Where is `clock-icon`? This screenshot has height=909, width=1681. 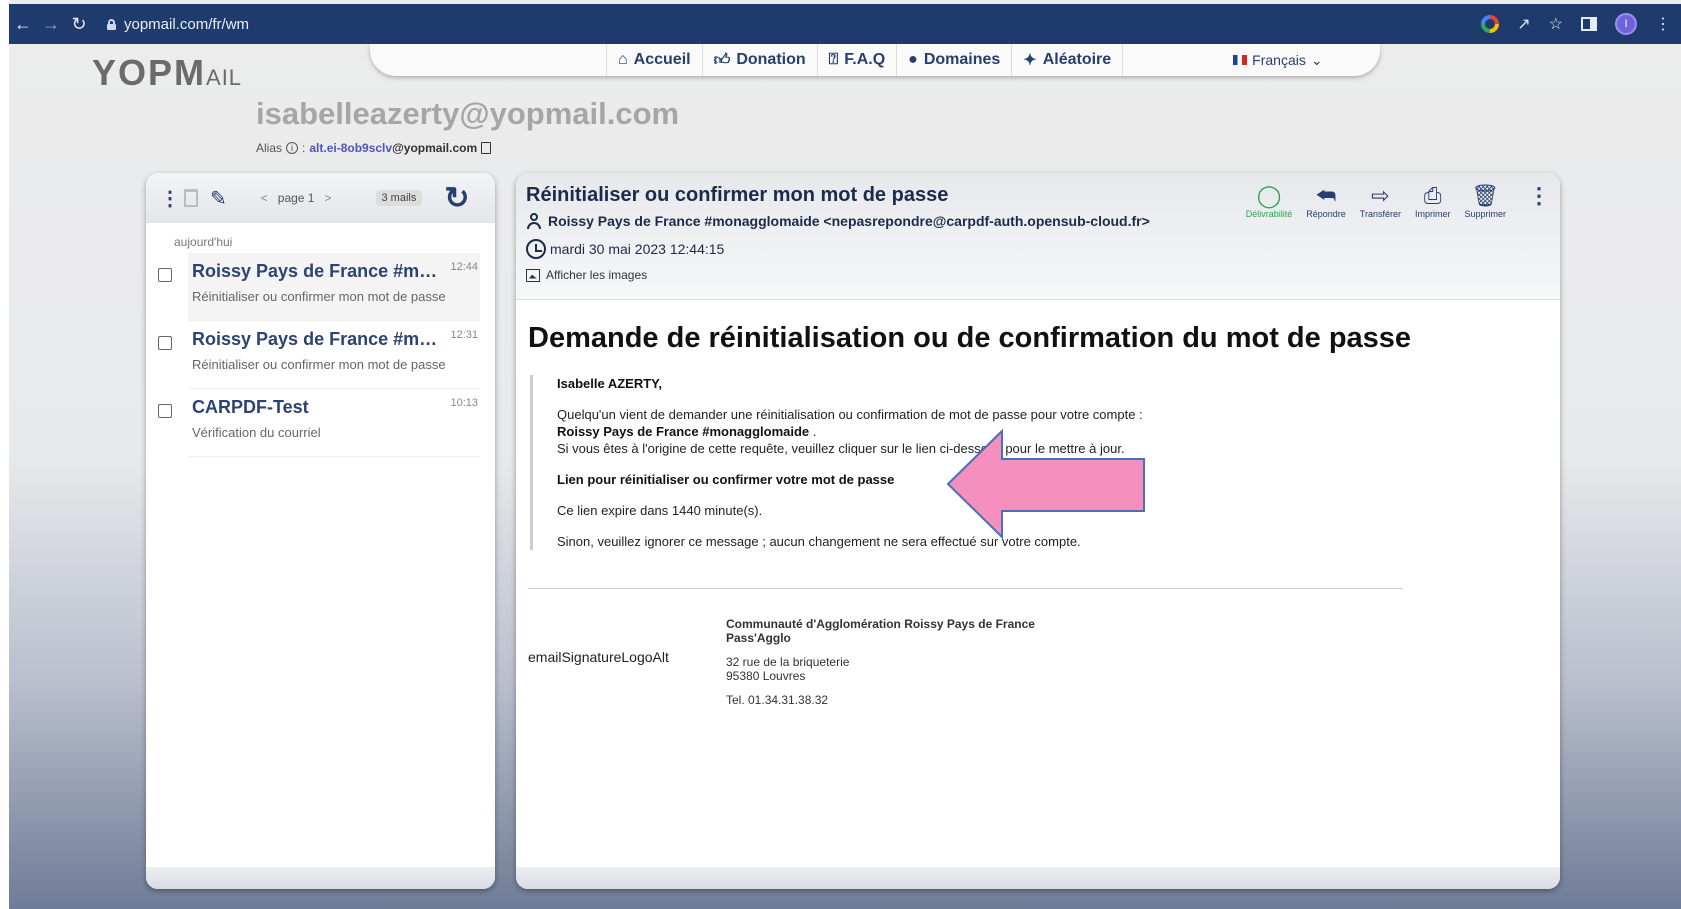 clock-icon is located at coordinates (536, 249).